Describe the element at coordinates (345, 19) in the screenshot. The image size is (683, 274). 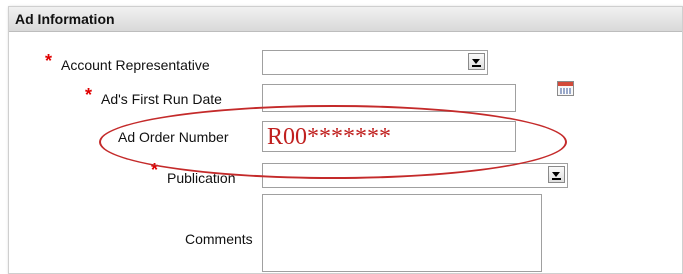
I see `section-header: Ad Information` at that location.